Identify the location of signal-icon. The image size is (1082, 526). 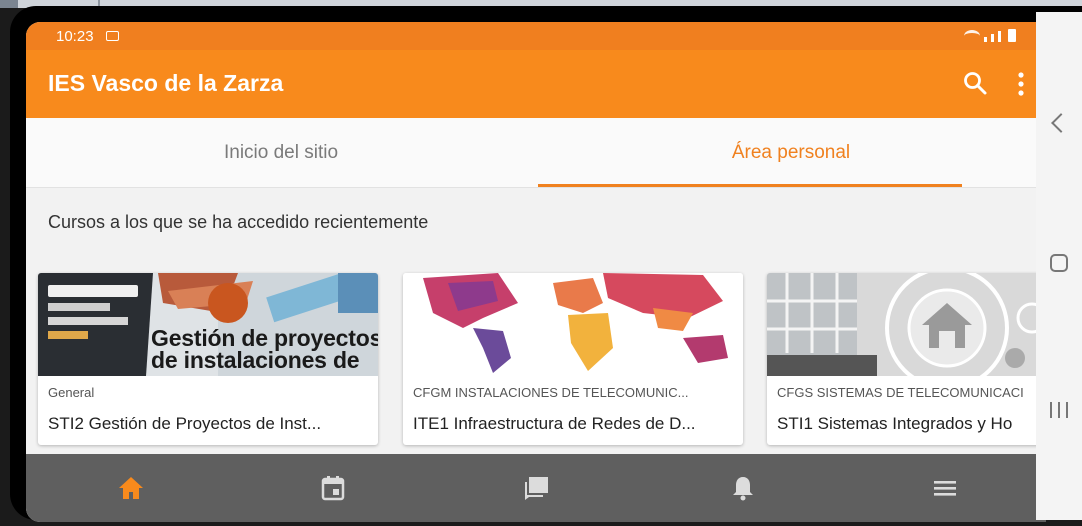
(985, 39).